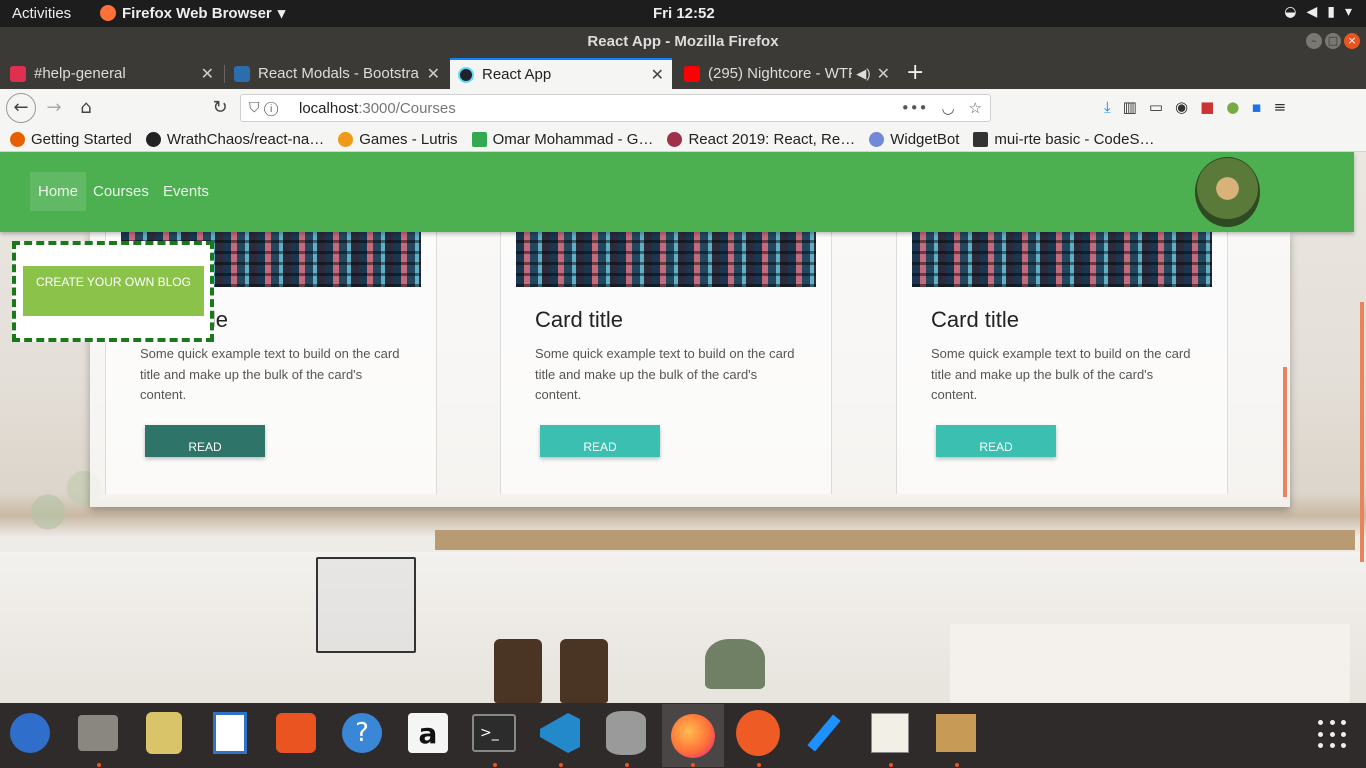 The height and width of the screenshot is (768, 1366). Describe the element at coordinates (914, 139) in the screenshot. I see `bookmark-widgetbot: WidgetBot` at that location.